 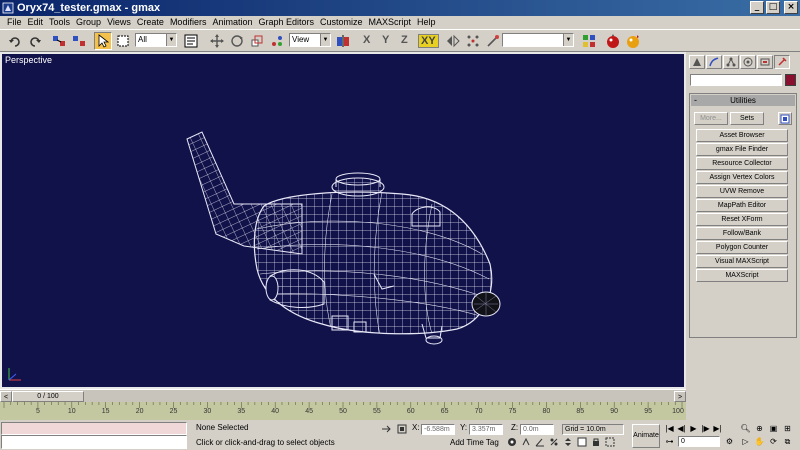 What do you see at coordinates (123, 41) in the screenshot?
I see `rectangular-selection-icon` at bounding box center [123, 41].